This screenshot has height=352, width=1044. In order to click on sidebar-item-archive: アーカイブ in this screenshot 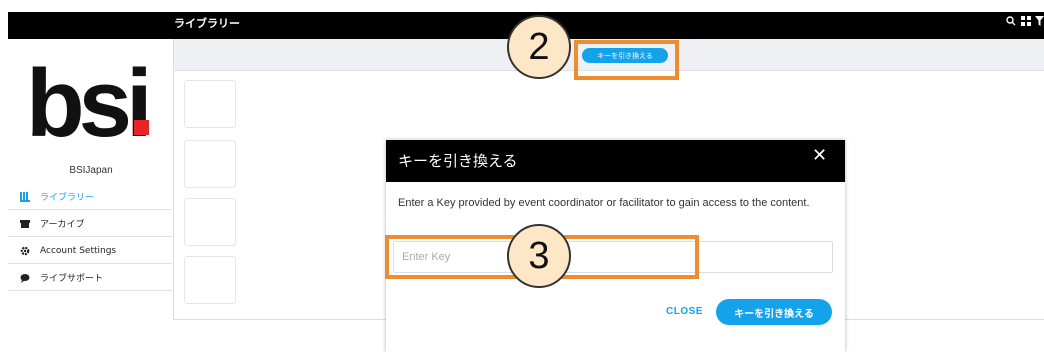, I will do `click(90, 224)`.